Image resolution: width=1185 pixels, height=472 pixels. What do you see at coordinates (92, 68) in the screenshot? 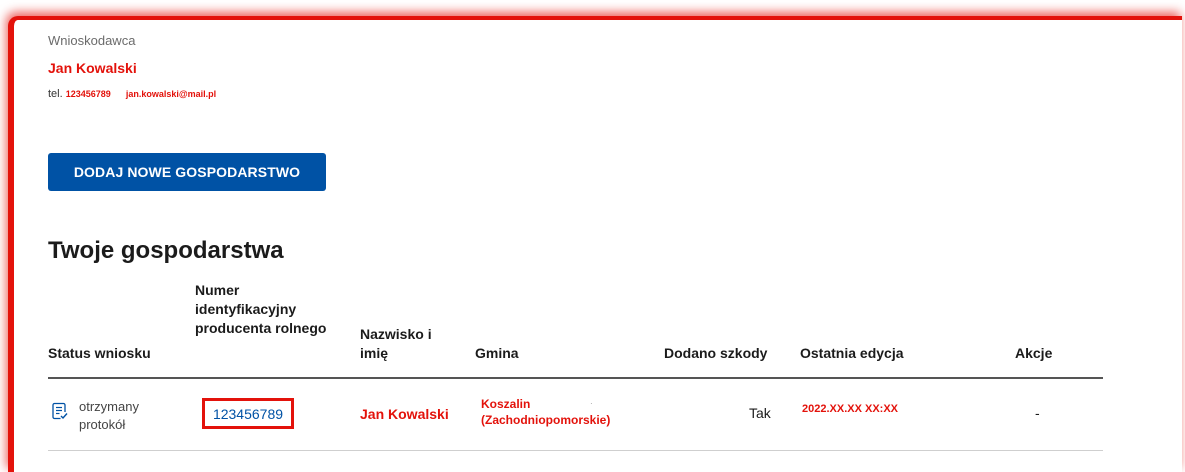
I see `applicant-name: Jan Kowalski` at bounding box center [92, 68].